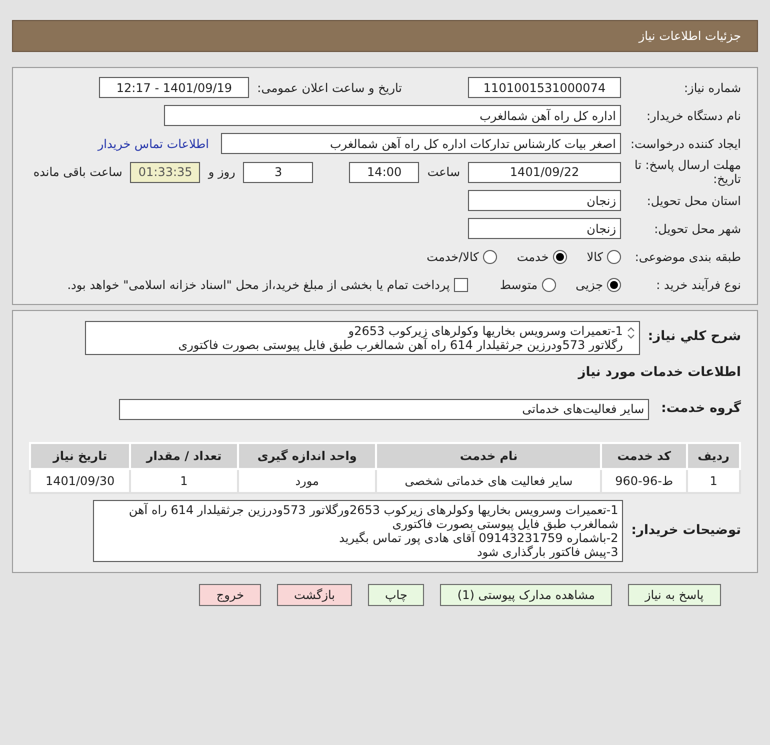 The width and height of the screenshot is (770, 745). What do you see at coordinates (697, 229) in the screenshot?
I see `field-label: شهر محل تحویل:` at bounding box center [697, 229].